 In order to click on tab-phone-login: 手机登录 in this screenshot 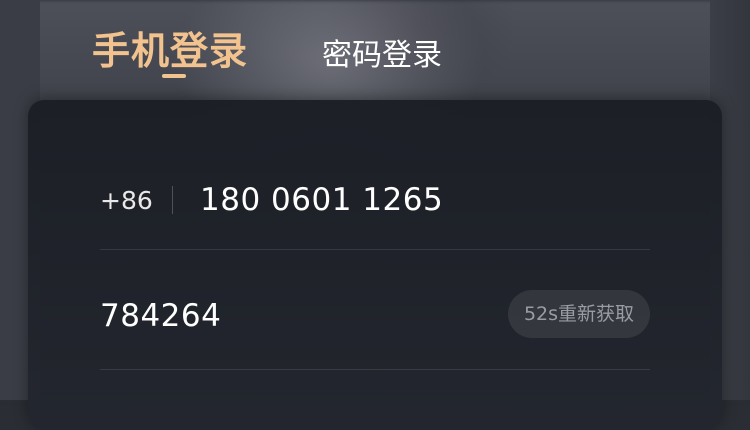, I will do `click(170, 47)`.